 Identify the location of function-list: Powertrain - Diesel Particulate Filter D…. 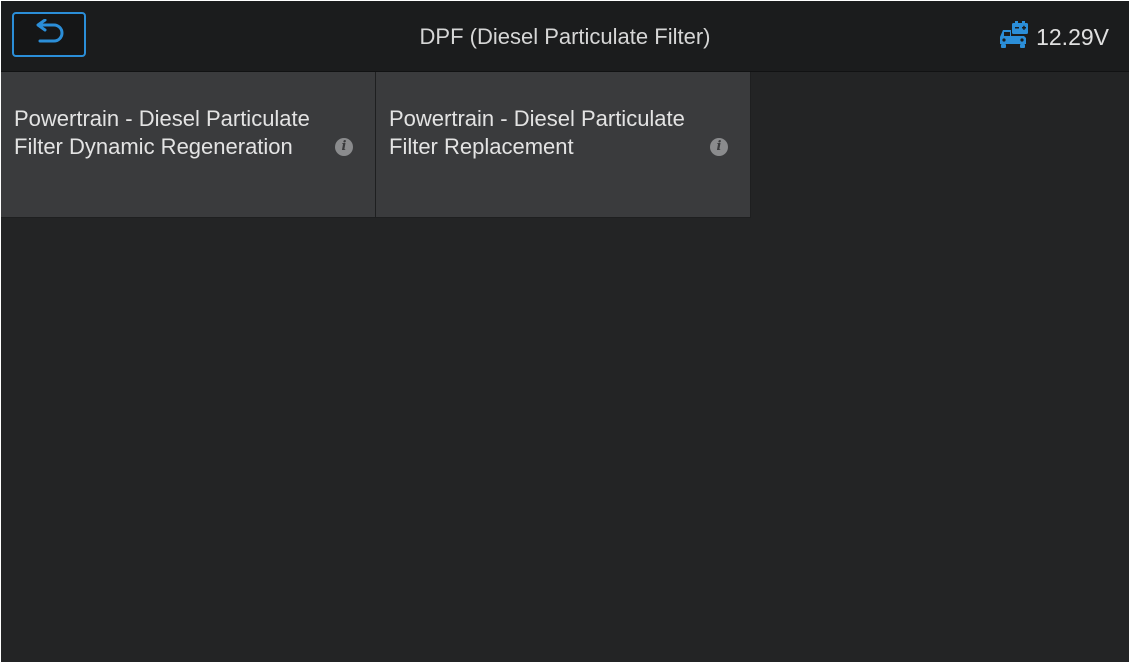
(376, 145).